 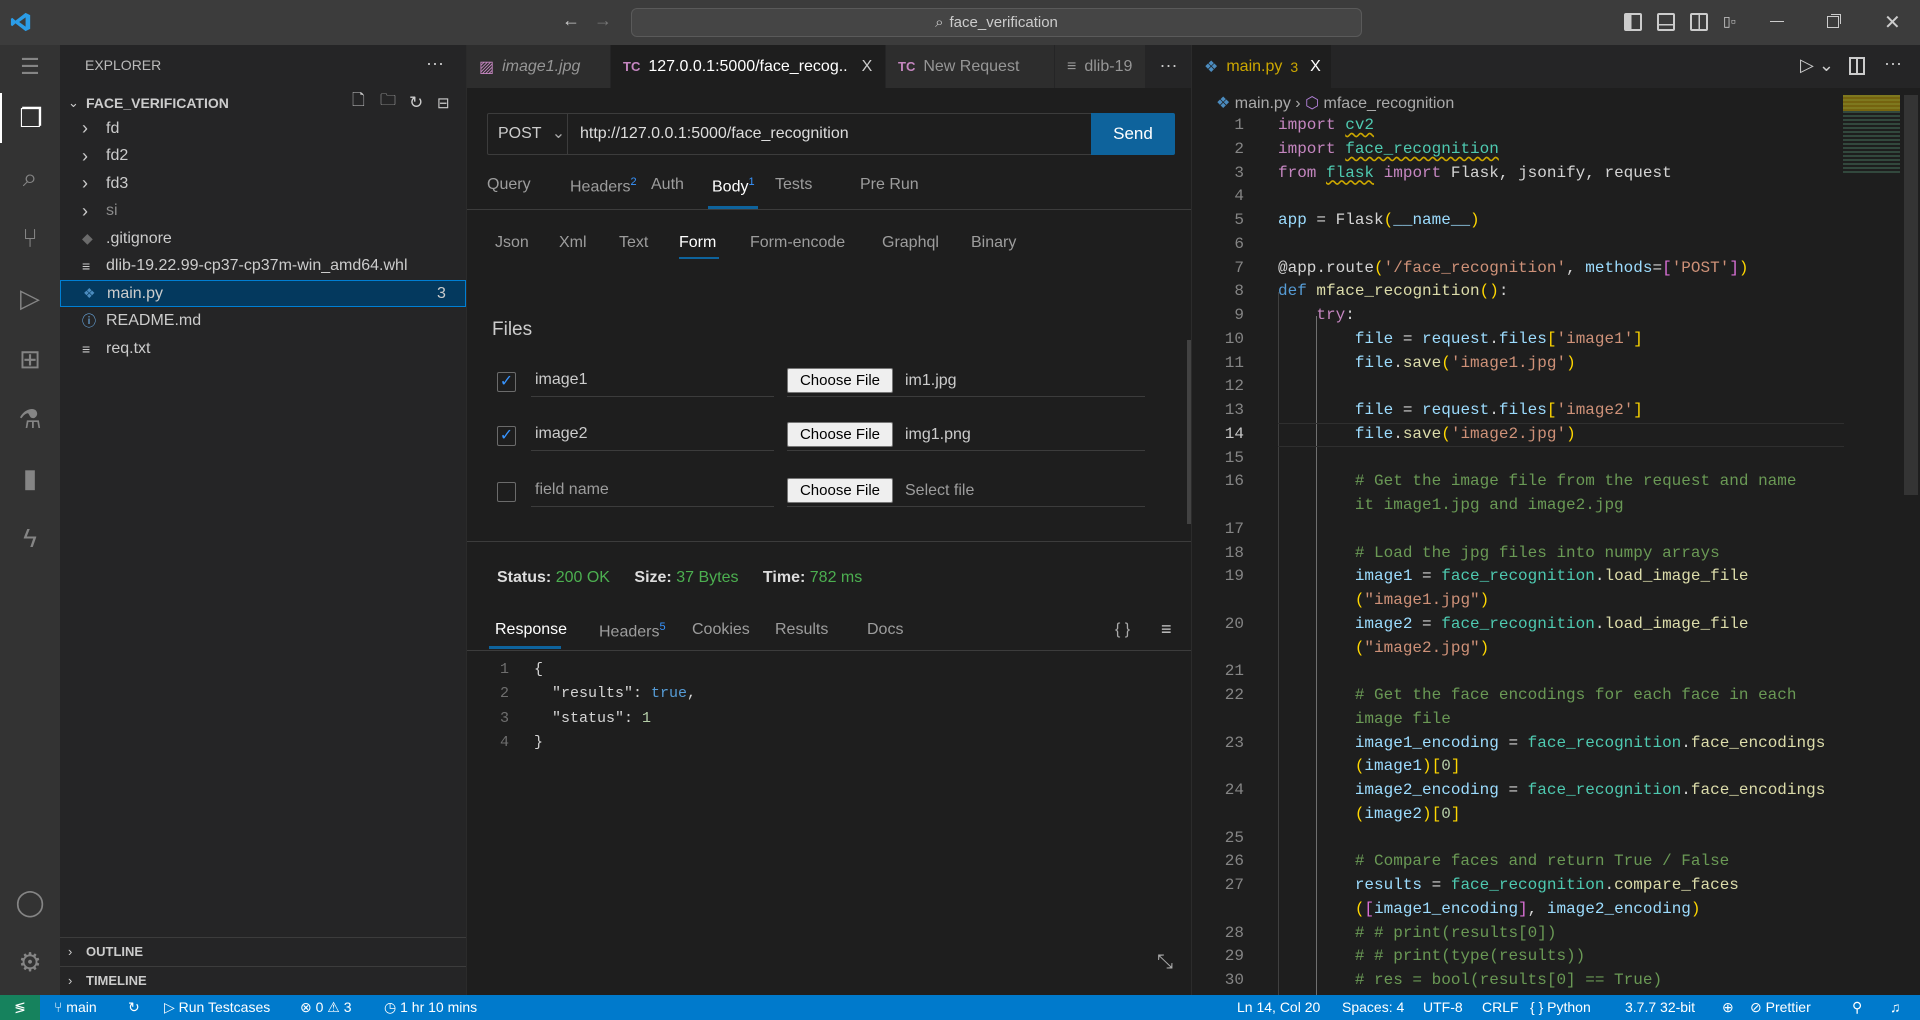 I want to click on timeline-section: › TIMELINE, so click(x=263, y=979).